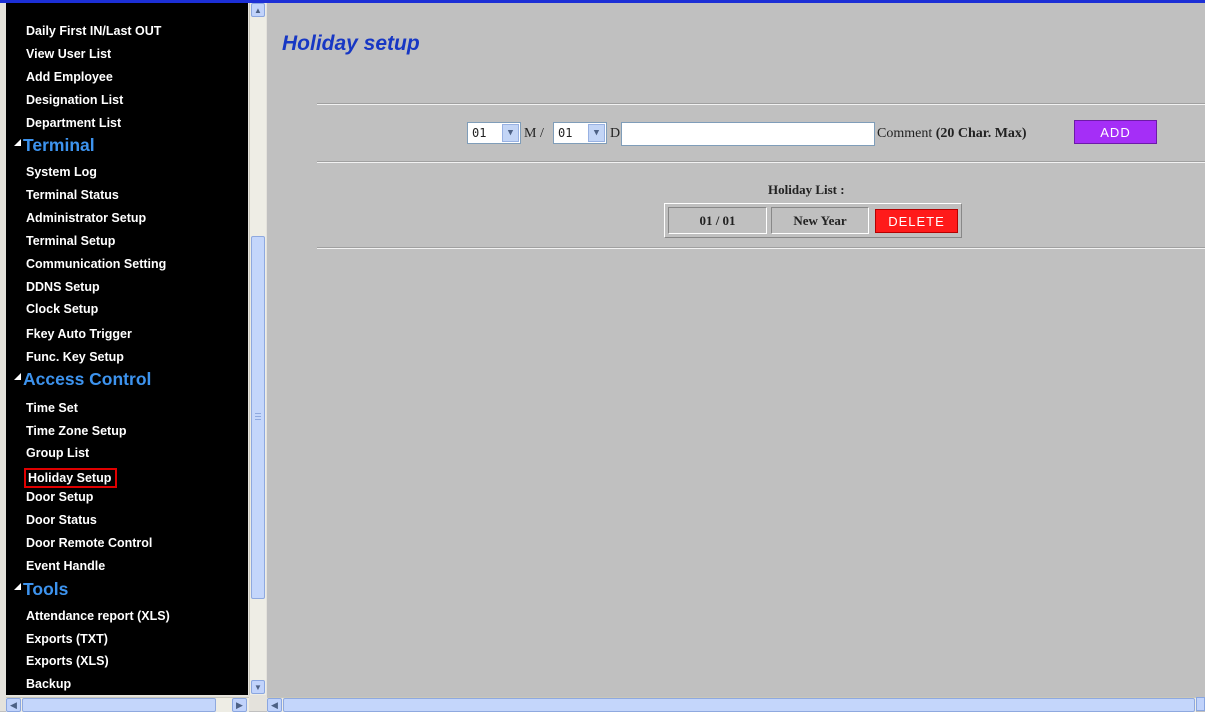 Image resolution: width=1205 pixels, height=712 pixels. I want to click on sidebar-item-door-remote-control: Door Remote Control, so click(89, 543).